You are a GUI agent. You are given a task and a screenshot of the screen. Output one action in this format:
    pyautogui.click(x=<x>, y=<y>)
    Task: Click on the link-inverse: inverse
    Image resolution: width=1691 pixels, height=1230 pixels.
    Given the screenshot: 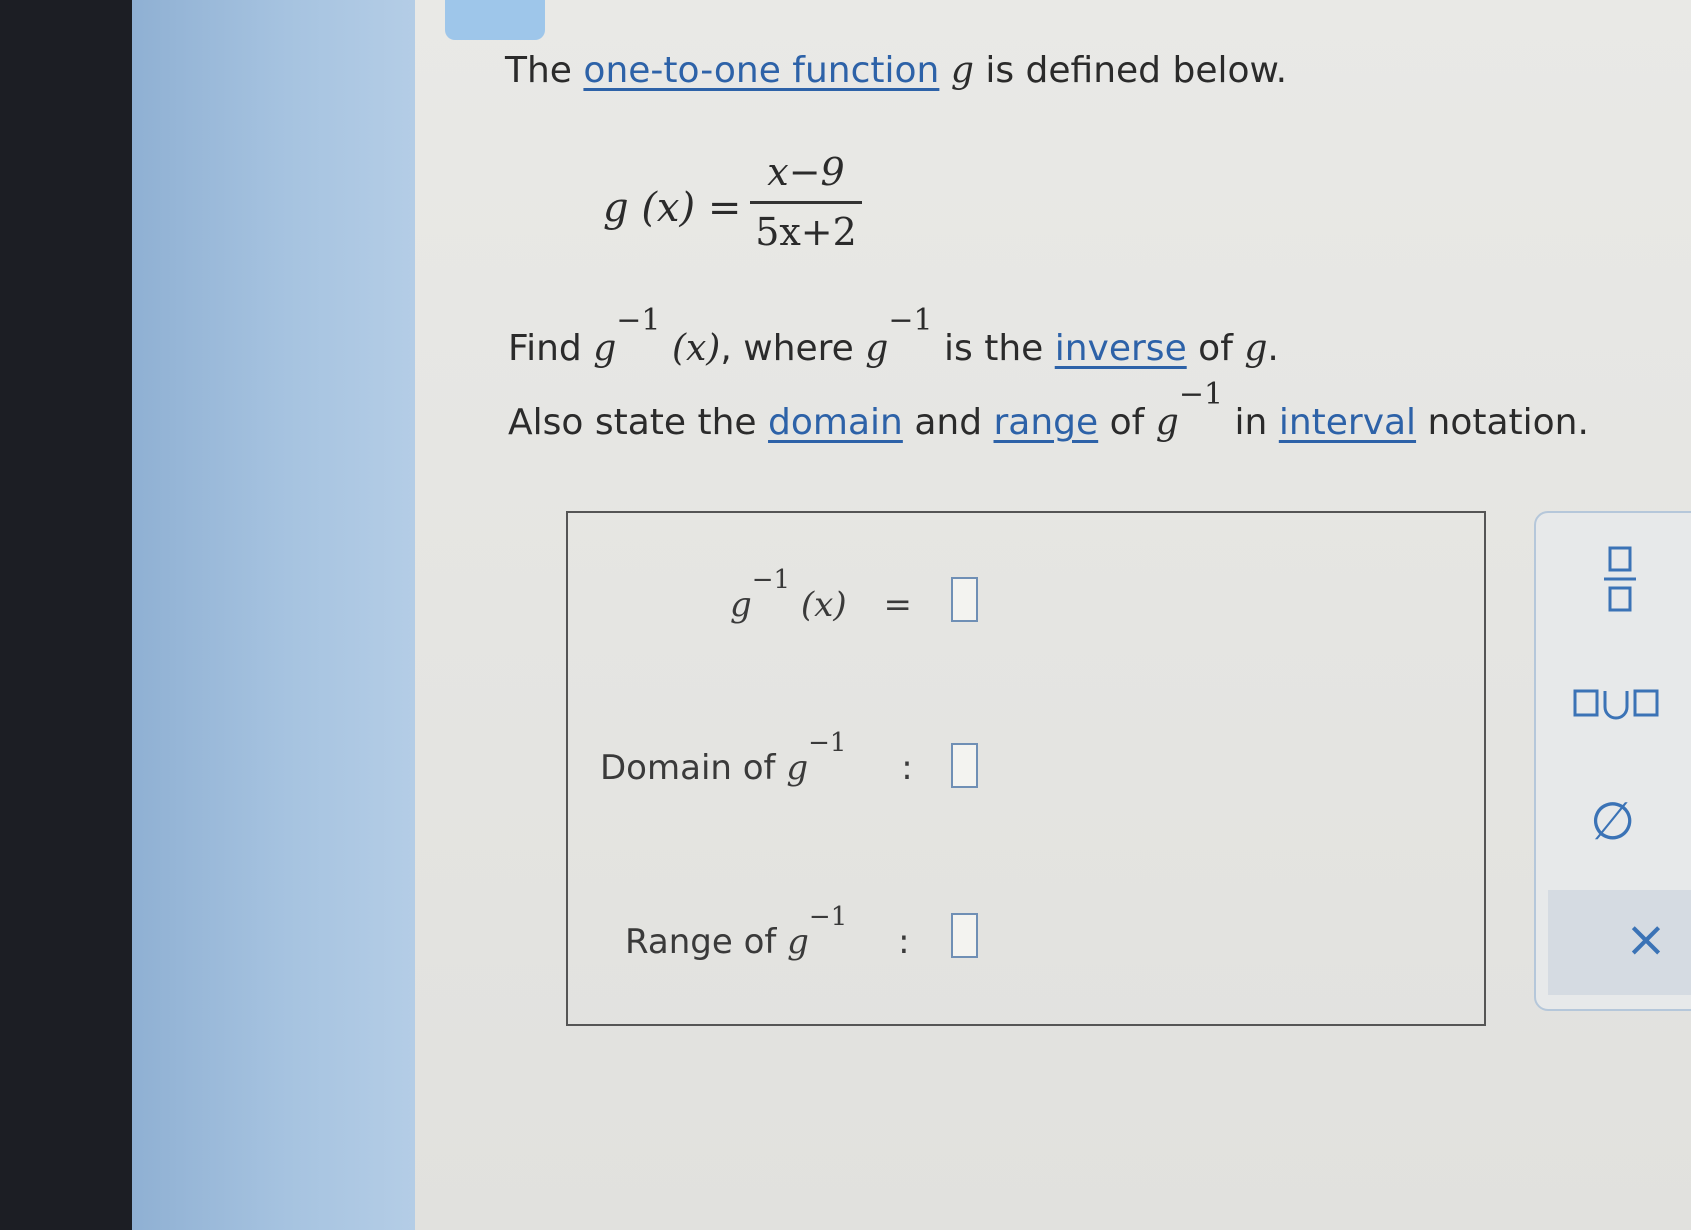 What is the action you would take?
    pyautogui.click(x=1121, y=348)
    